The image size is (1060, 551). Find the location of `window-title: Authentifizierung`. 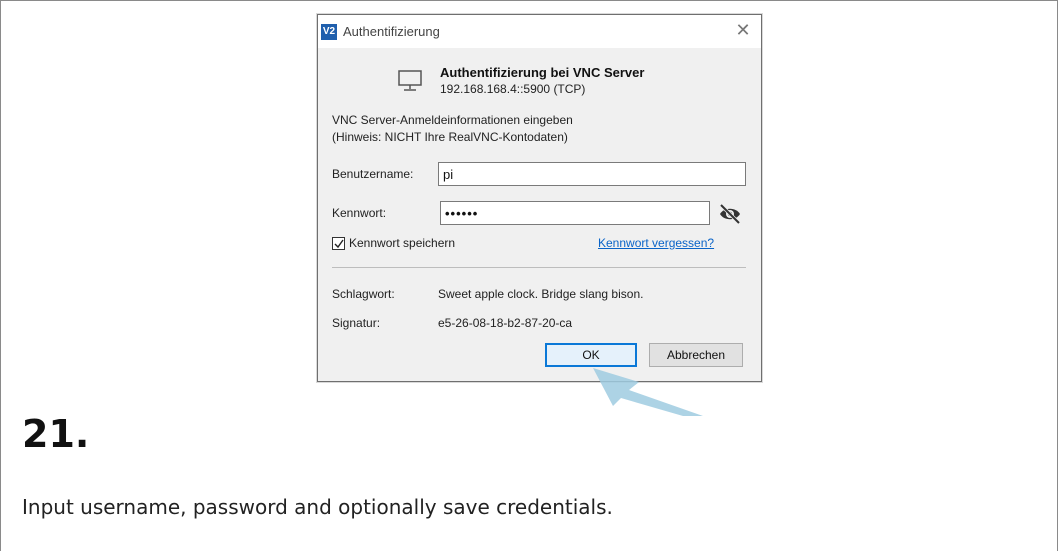

window-title: Authentifizierung is located at coordinates (391, 31).